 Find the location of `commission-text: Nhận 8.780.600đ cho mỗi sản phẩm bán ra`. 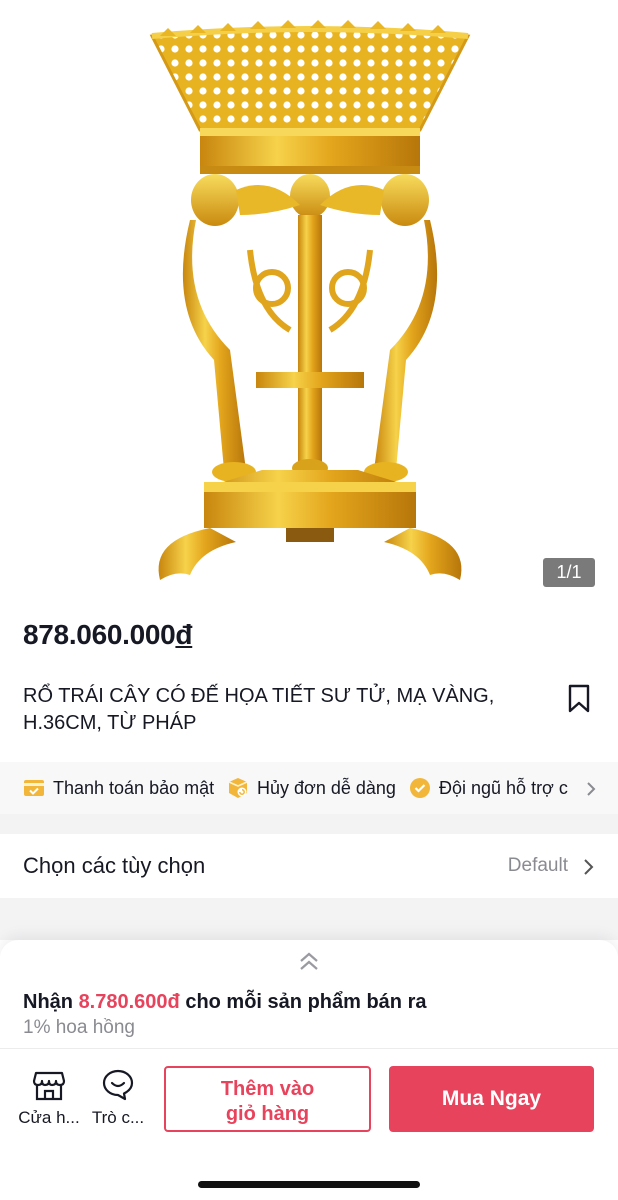

commission-text: Nhận 8.780.600đ cho mỗi sản phẩm bán ra is located at coordinates (224, 1002).